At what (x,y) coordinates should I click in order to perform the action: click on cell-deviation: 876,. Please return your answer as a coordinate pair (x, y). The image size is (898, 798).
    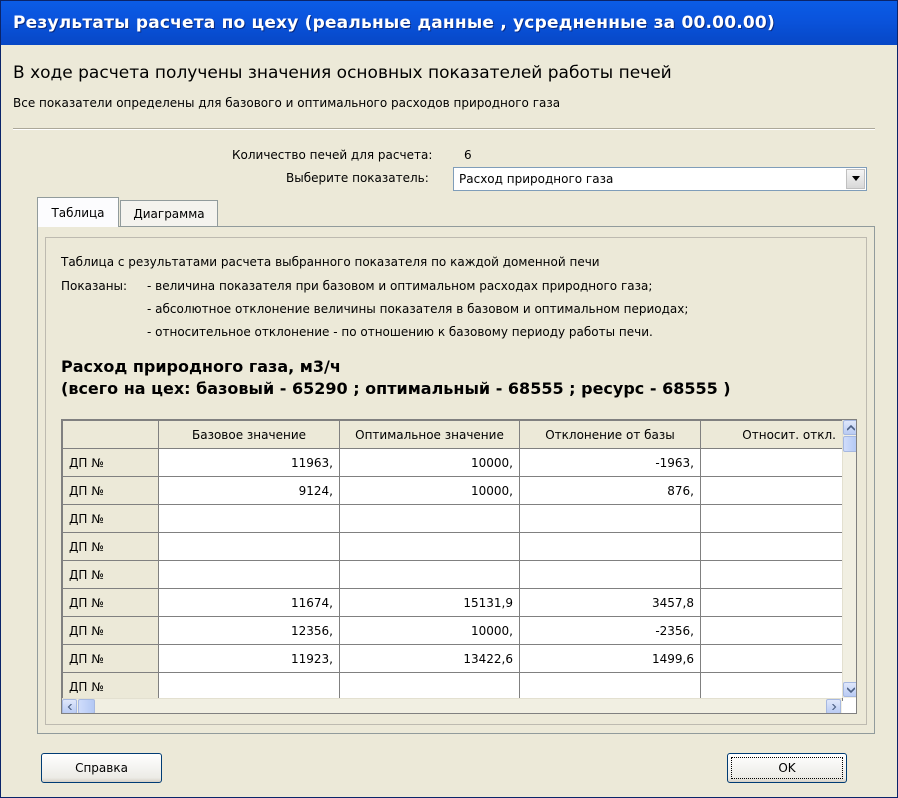
    Looking at the image, I should click on (610, 490).